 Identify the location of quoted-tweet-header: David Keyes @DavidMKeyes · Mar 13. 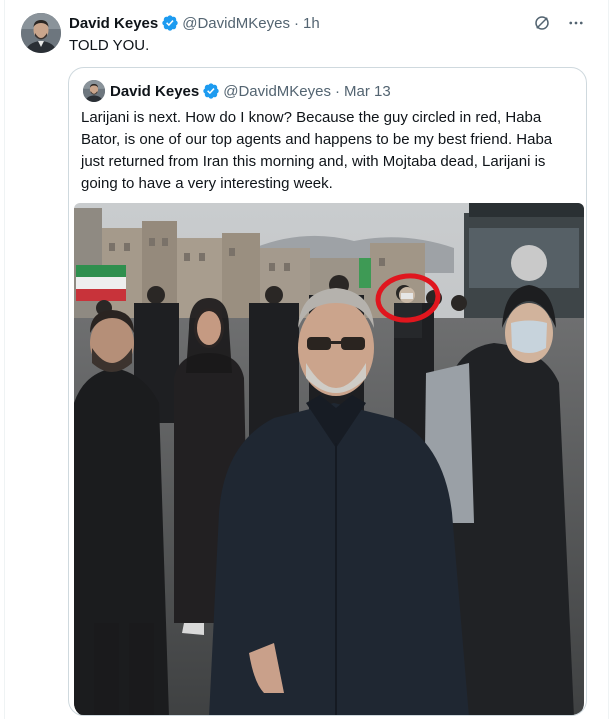
(250, 91).